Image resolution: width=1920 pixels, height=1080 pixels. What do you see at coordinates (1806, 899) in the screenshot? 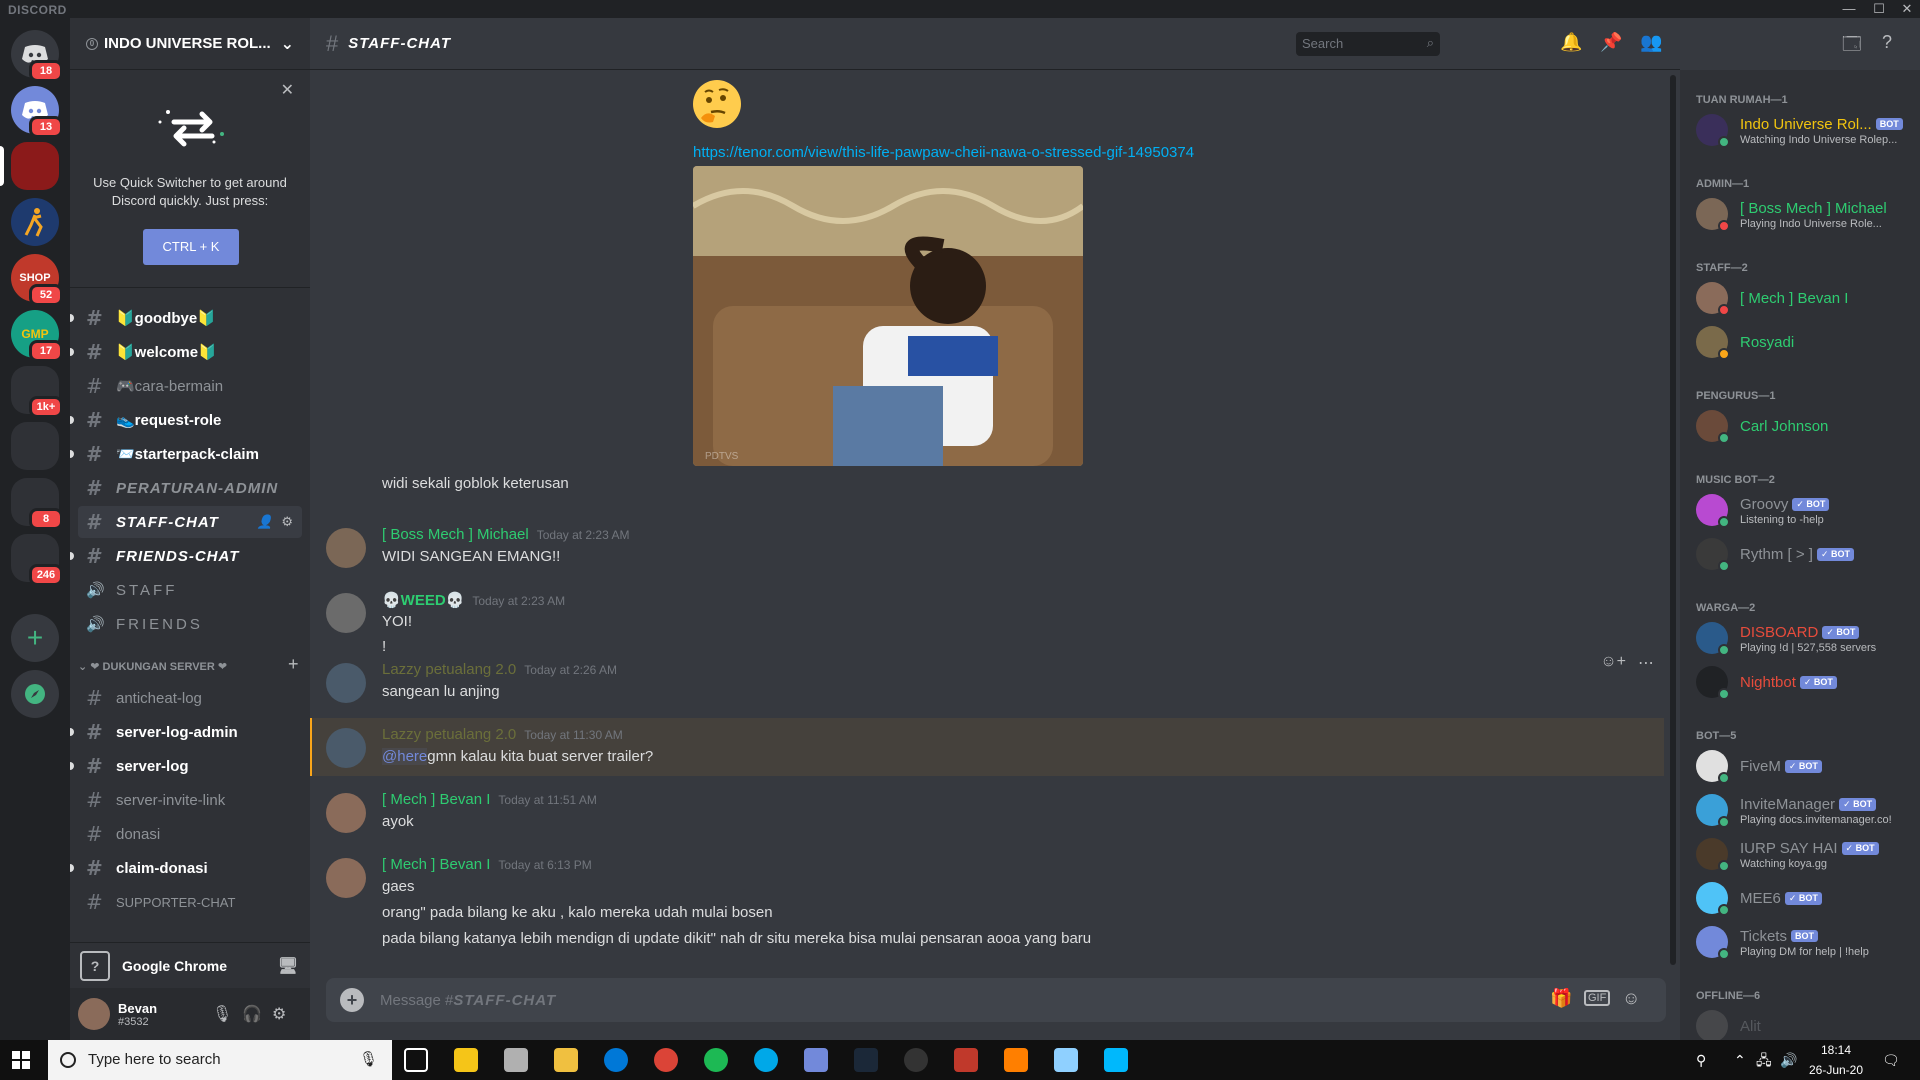
I see `member-item: MEE6 ✓ BOT` at bounding box center [1806, 899].